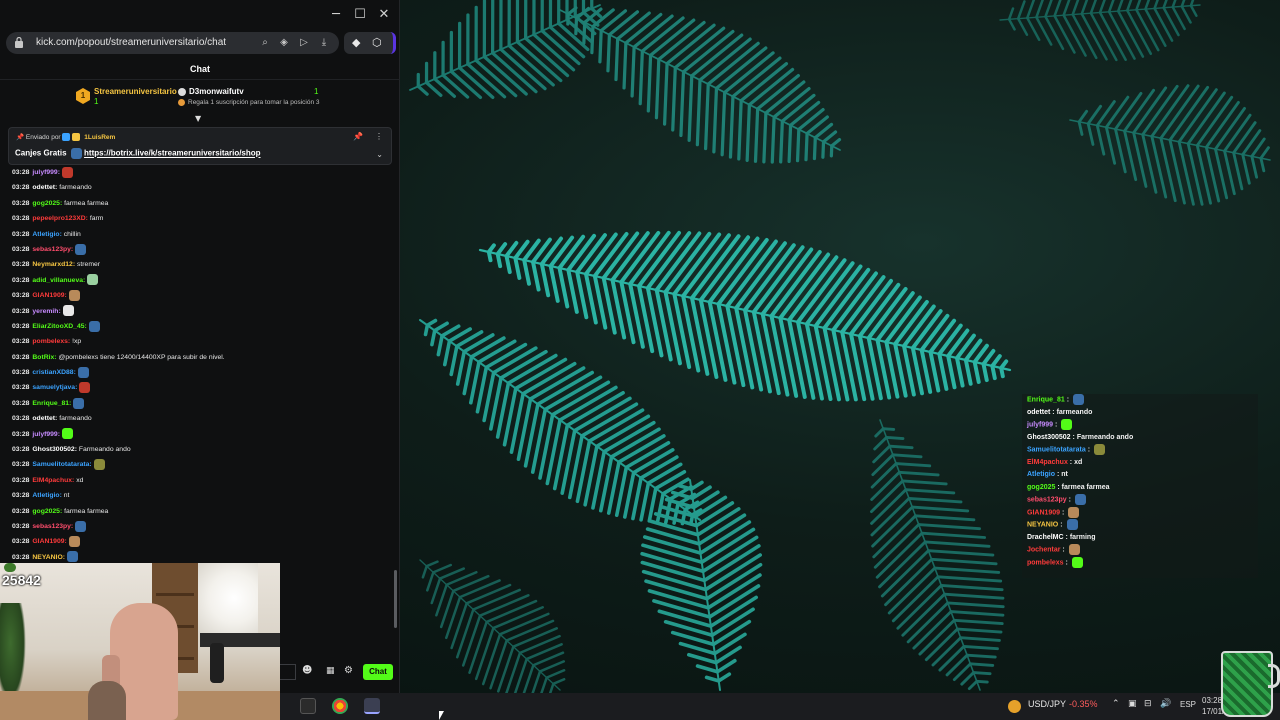  What do you see at coordinates (379, 136) in the screenshot?
I see `more-options-icon: ⋮` at bounding box center [379, 136].